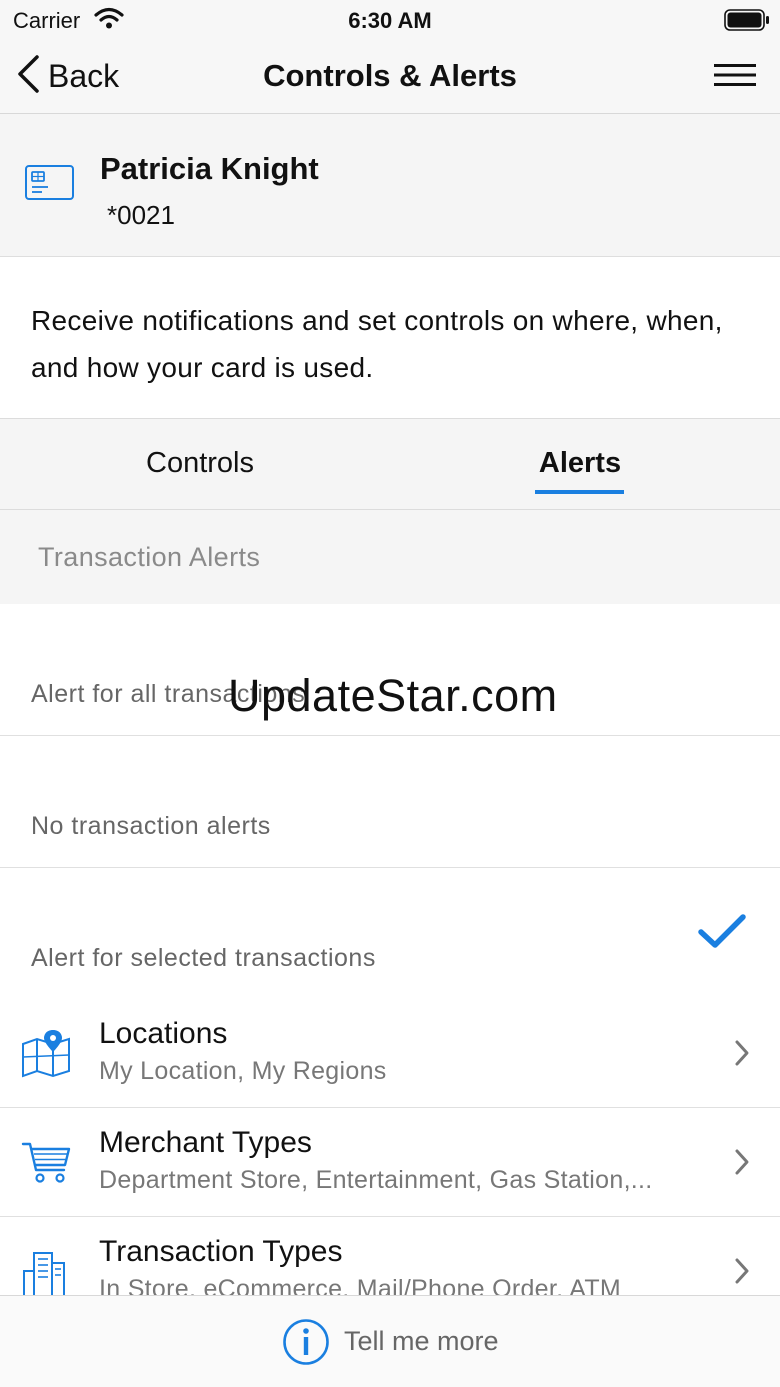 This screenshot has height=1387, width=780. I want to click on row-title: Merchant Types, so click(205, 1142).